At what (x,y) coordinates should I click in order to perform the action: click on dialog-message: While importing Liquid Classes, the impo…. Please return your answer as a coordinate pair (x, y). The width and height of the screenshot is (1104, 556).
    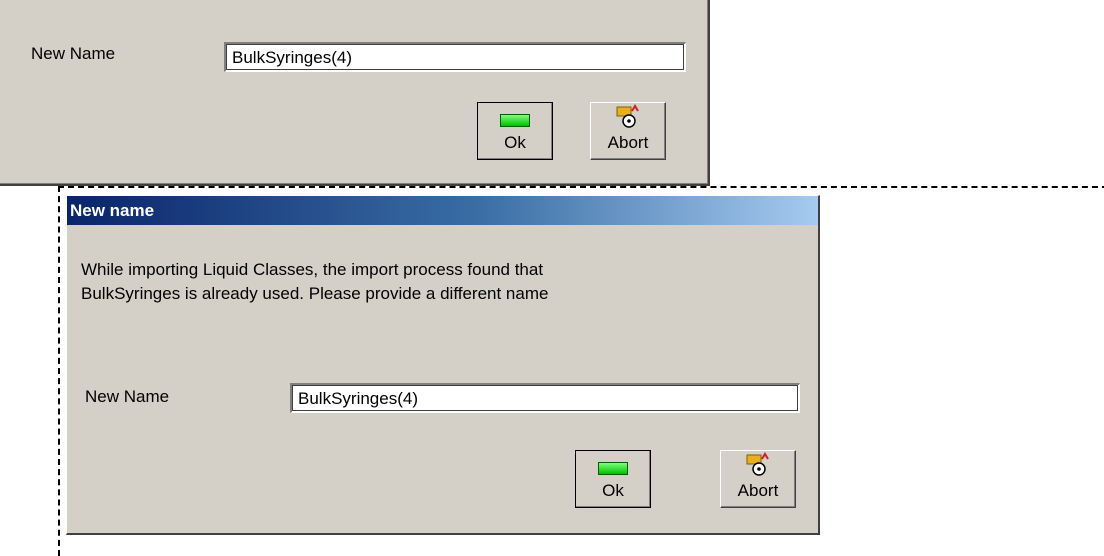
    Looking at the image, I should click on (431, 282).